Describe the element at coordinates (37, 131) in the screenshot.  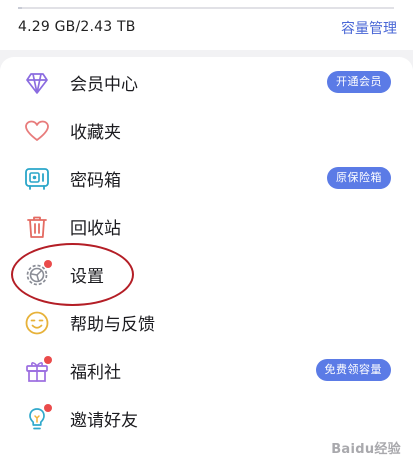
I see `heart-icon` at that location.